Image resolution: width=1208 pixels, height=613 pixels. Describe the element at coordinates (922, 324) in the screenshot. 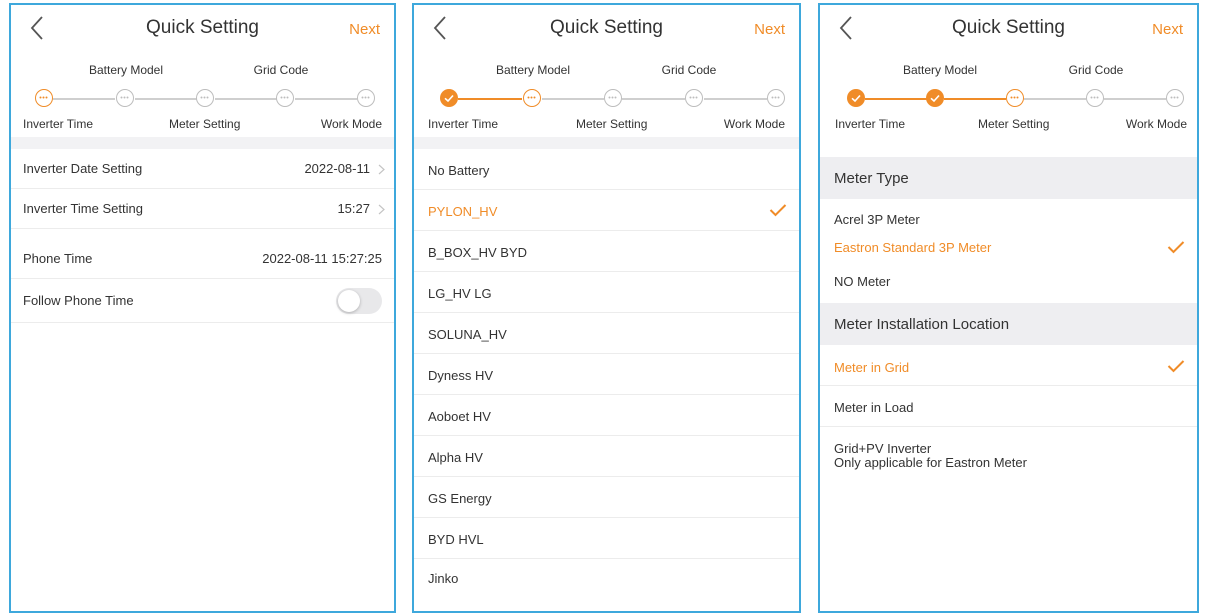

I see `section-title: Meter Installation Location` at that location.